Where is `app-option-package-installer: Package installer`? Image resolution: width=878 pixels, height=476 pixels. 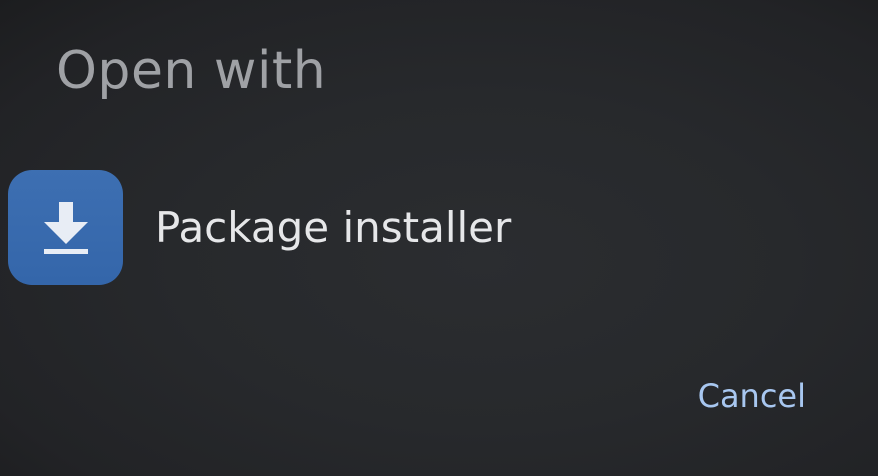
app-option-package-installer: Package installer is located at coordinates (259, 227).